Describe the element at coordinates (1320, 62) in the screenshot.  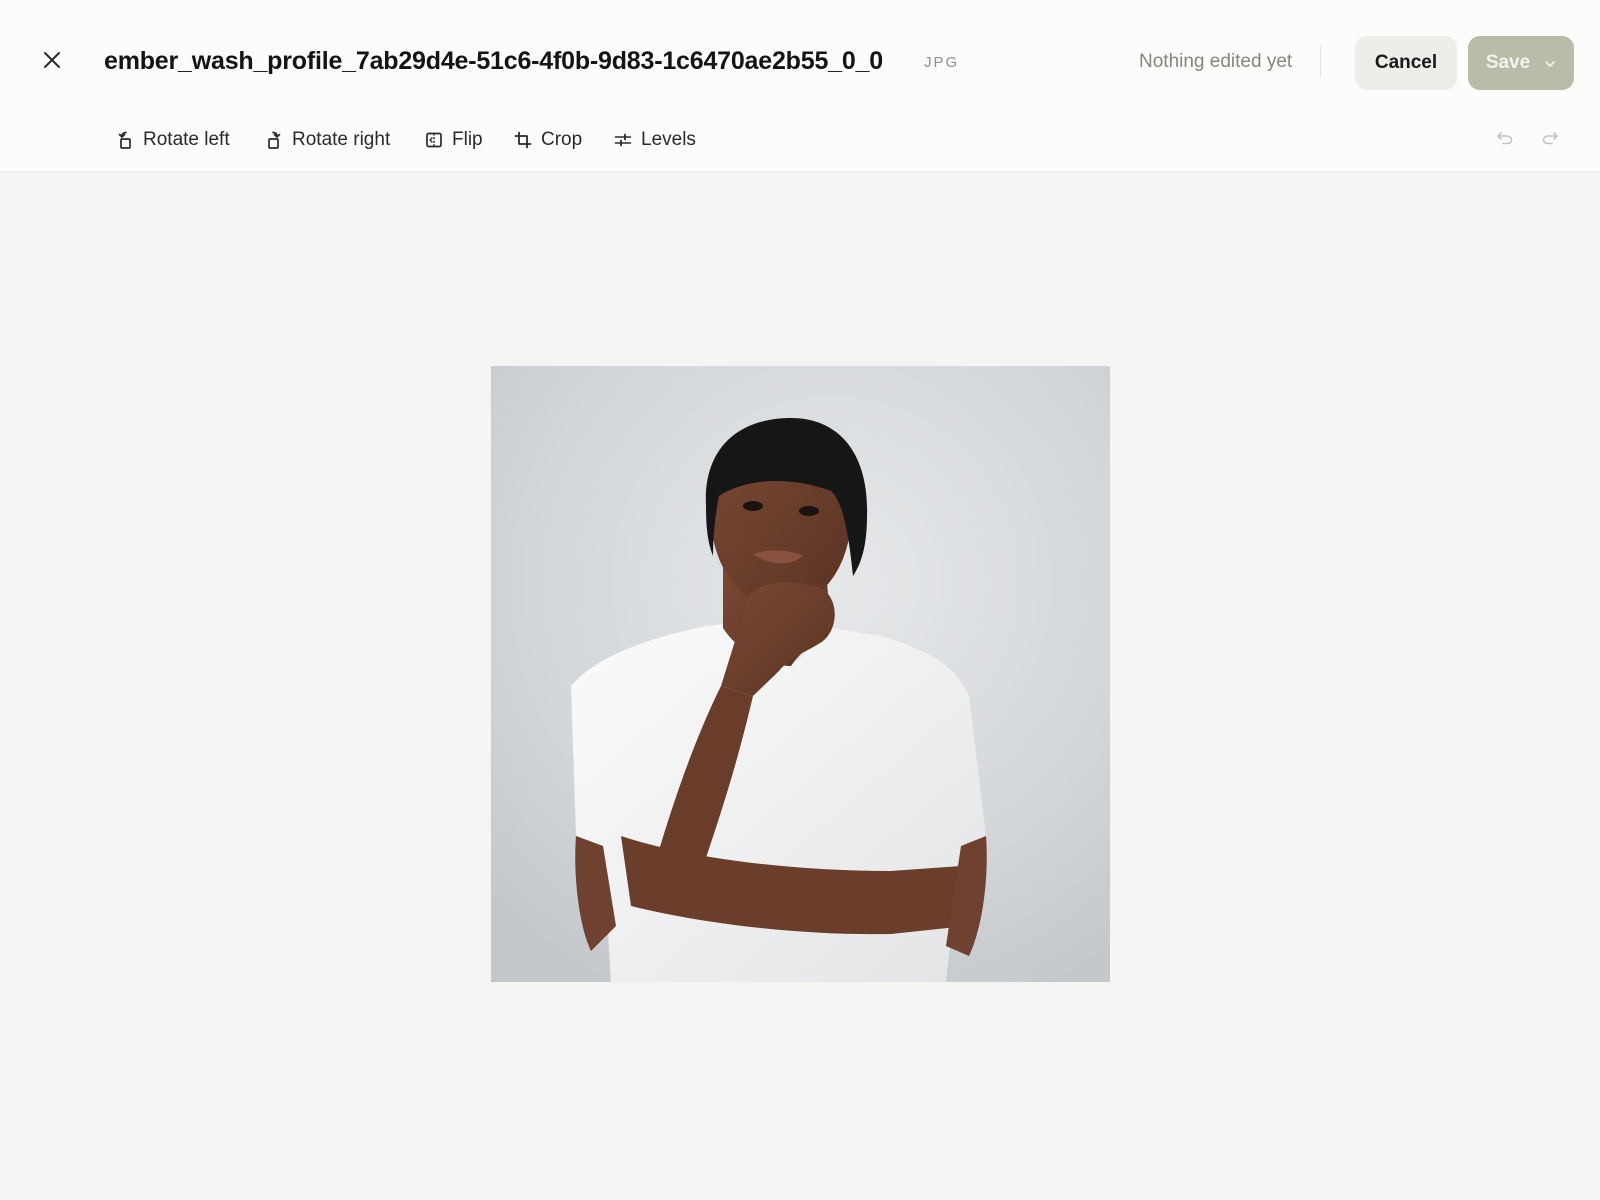
I see `header-divider` at that location.